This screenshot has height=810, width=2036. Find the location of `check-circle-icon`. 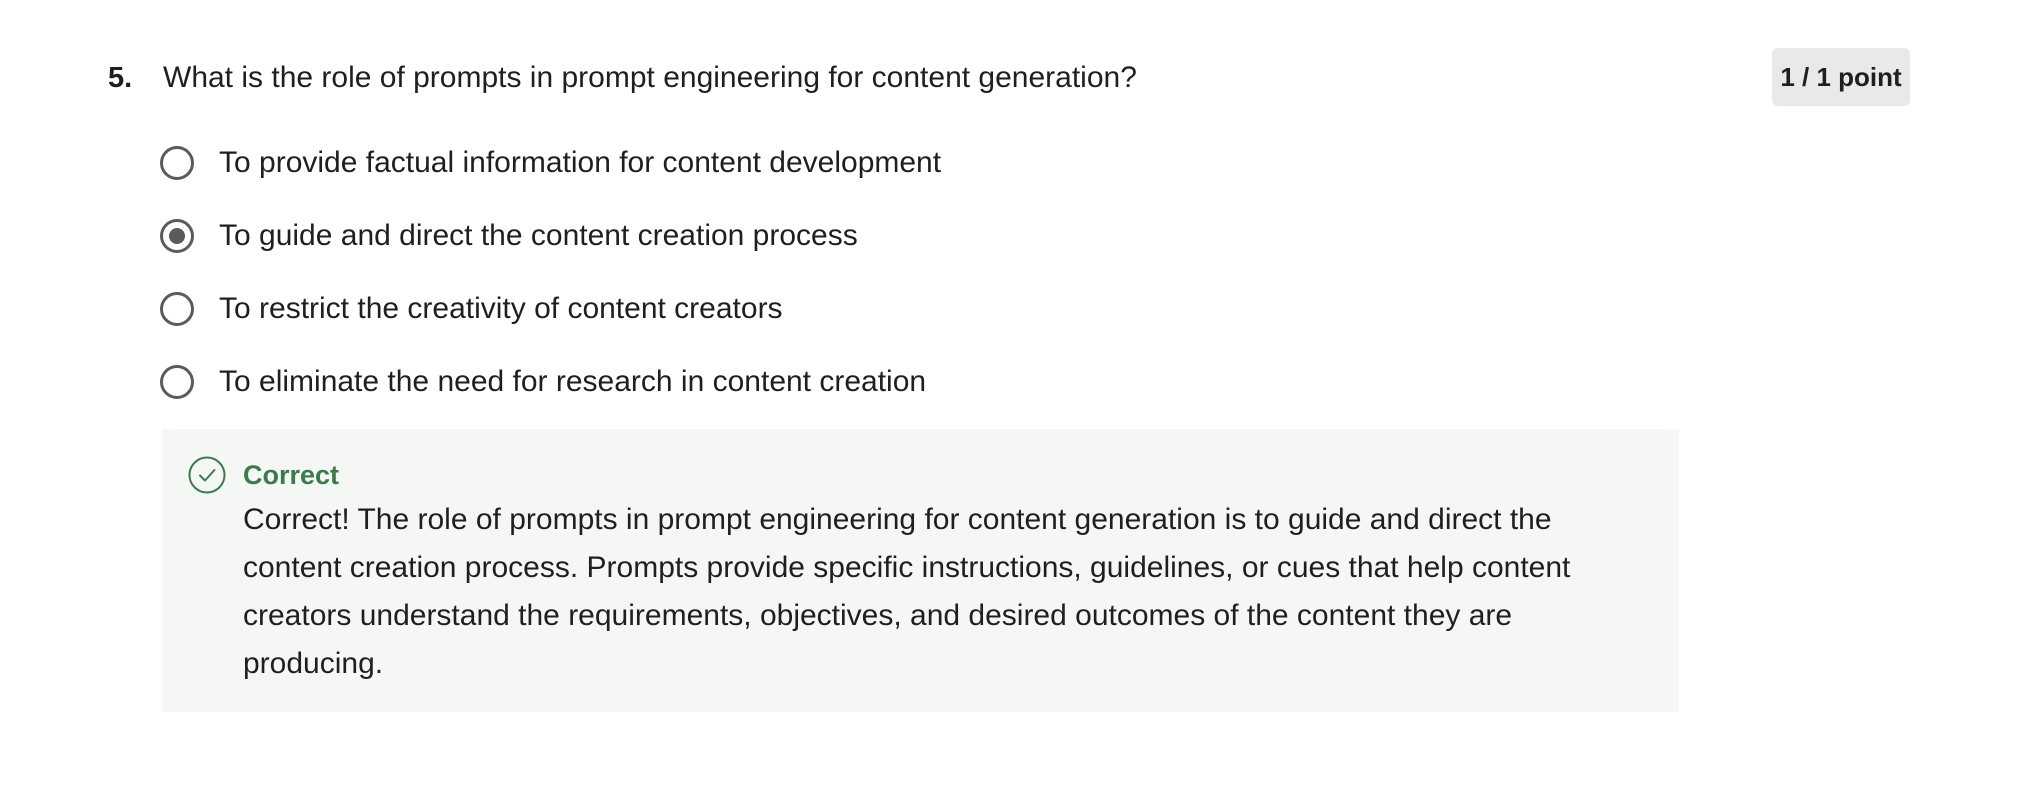

check-circle-icon is located at coordinates (207, 475).